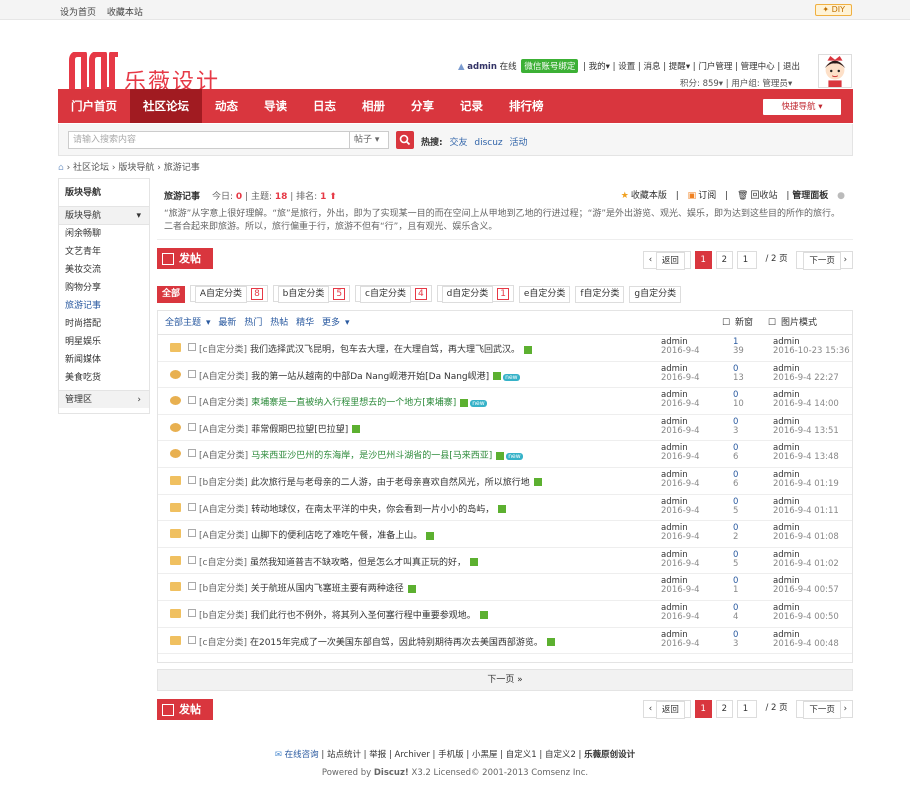 This screenshot has width=910, height=797. What do you see at coordinates (331, 323) in the screenshot?
I see `filter-more: 更多` at bounding box center [331, 323].